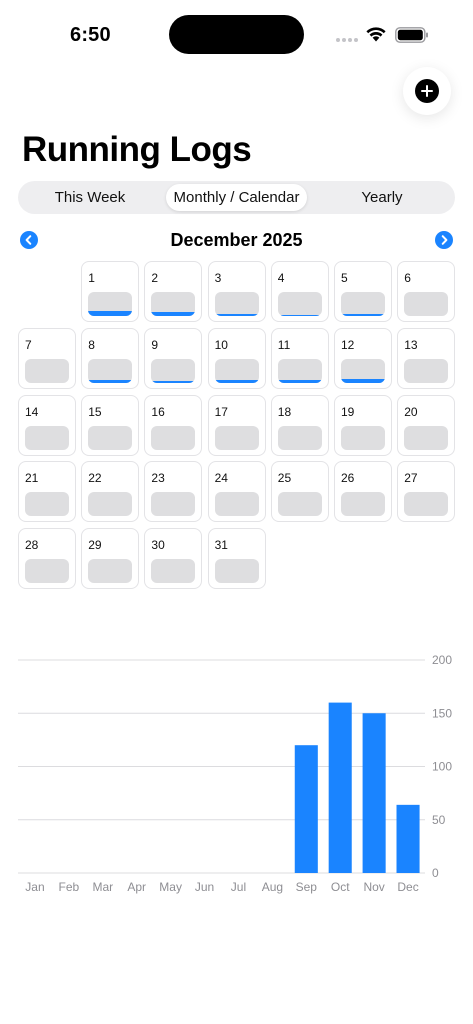 The width and height of the screenshot is (473, 1024). I want to click on calendar-day-number: 27, so click(411, 478).